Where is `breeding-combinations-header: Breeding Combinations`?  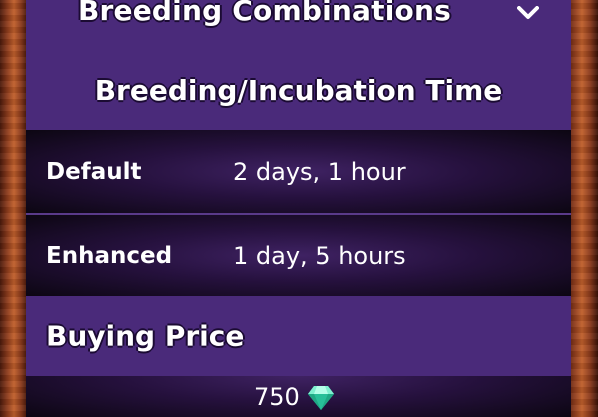
breeding-combinations-header: Breeding Combinations is located at coordinates (298, 20).